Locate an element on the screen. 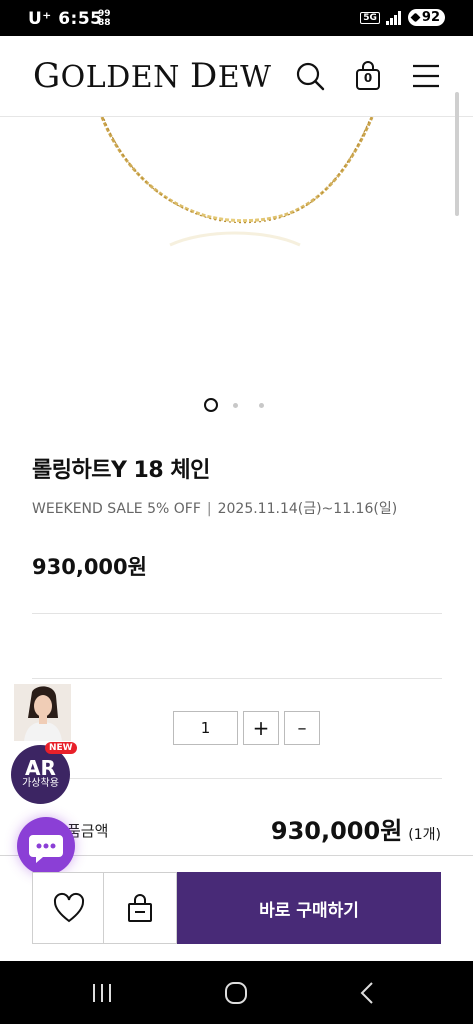 Image resolution: width=473 pixels, height=1024 pixels. hamburger-menu-icon is located at coordinates (426, 76).